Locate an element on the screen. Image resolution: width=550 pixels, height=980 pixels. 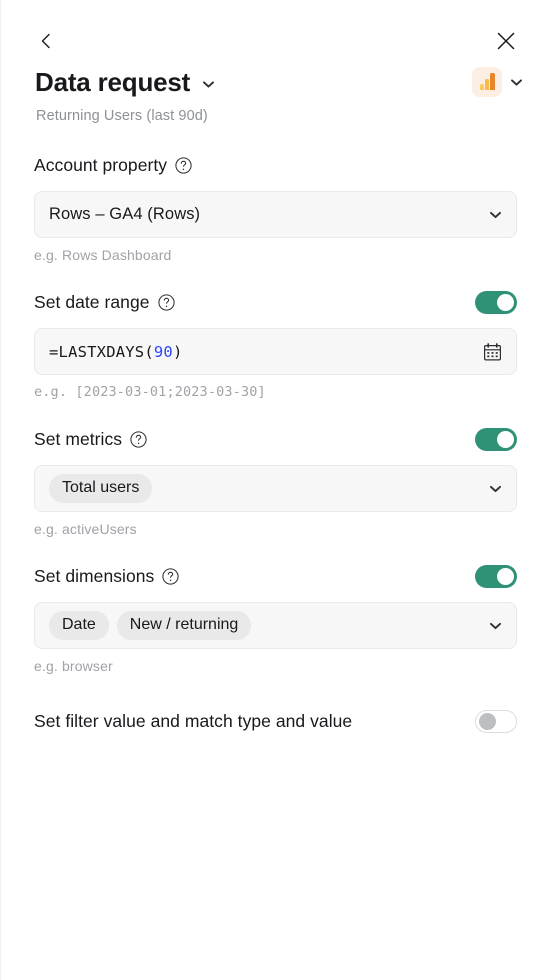
dimensions-hint: e.g. browser is located at coordinates (73, 666).